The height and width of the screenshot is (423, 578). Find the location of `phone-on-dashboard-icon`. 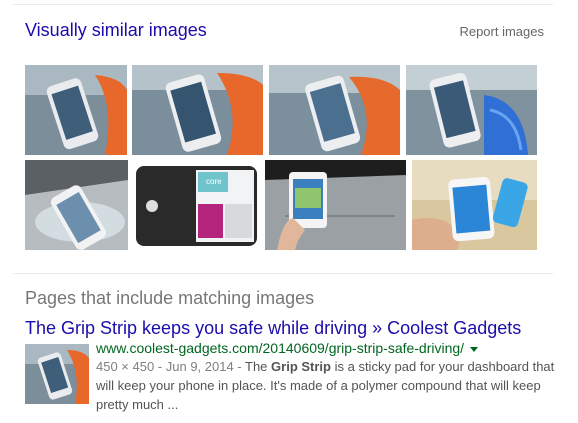

phone-on-dashboard-icon is located at coordinates (335, 205).